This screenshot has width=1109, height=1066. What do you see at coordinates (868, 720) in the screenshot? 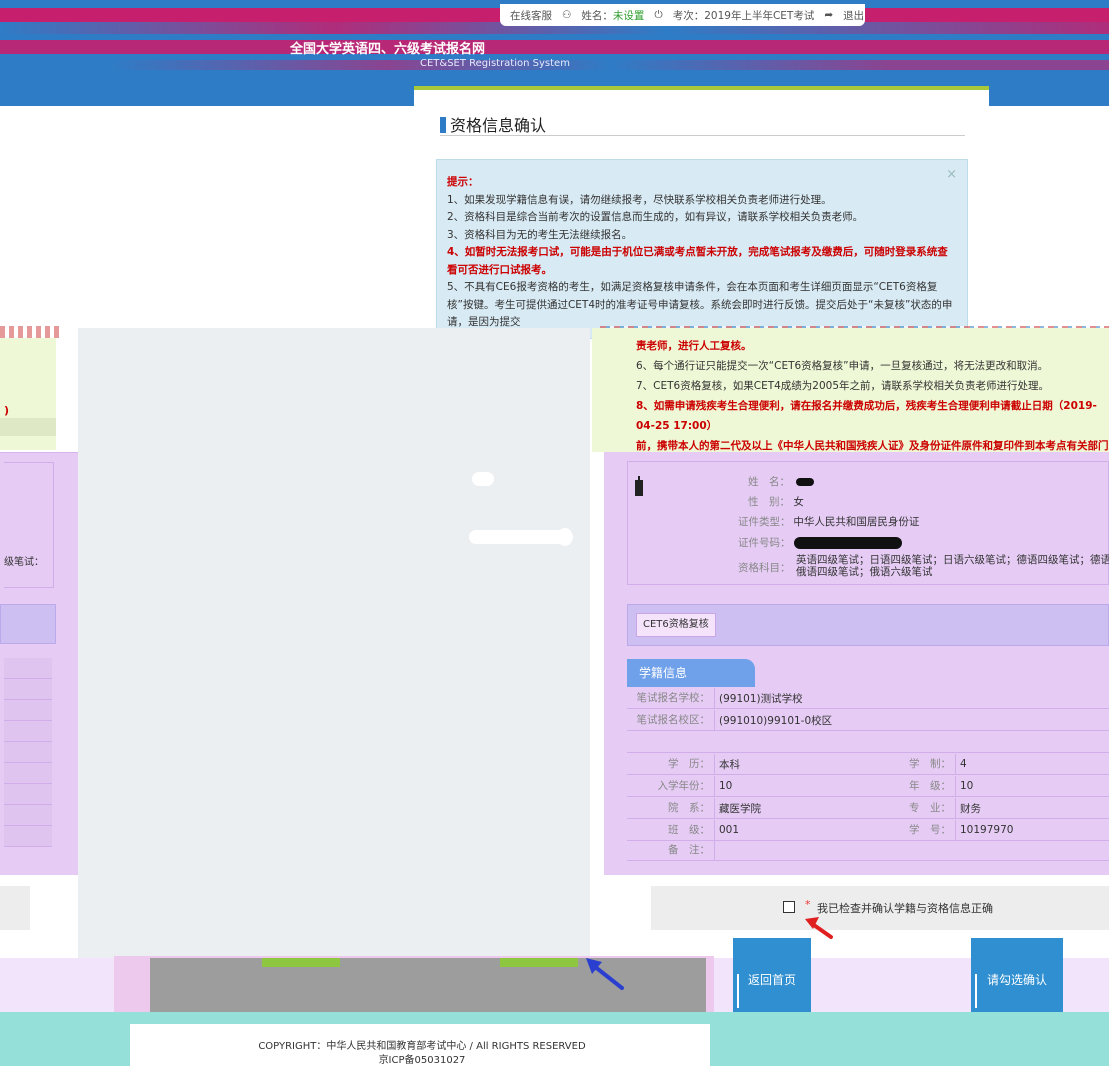
I see `table-row: 笔试报名校区： (991010)99101-0校区` at bounding box center [868, 720].